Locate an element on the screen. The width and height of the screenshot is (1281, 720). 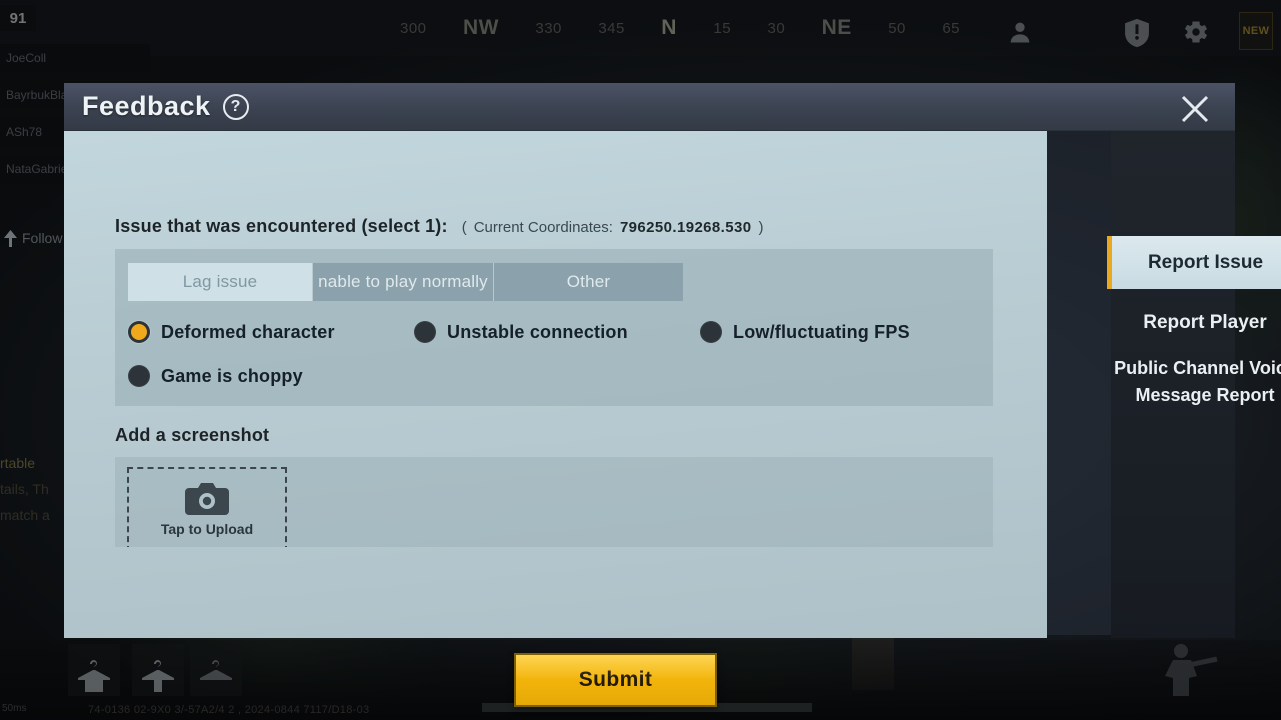
weapon-slot is located at coordinates (873, 664).